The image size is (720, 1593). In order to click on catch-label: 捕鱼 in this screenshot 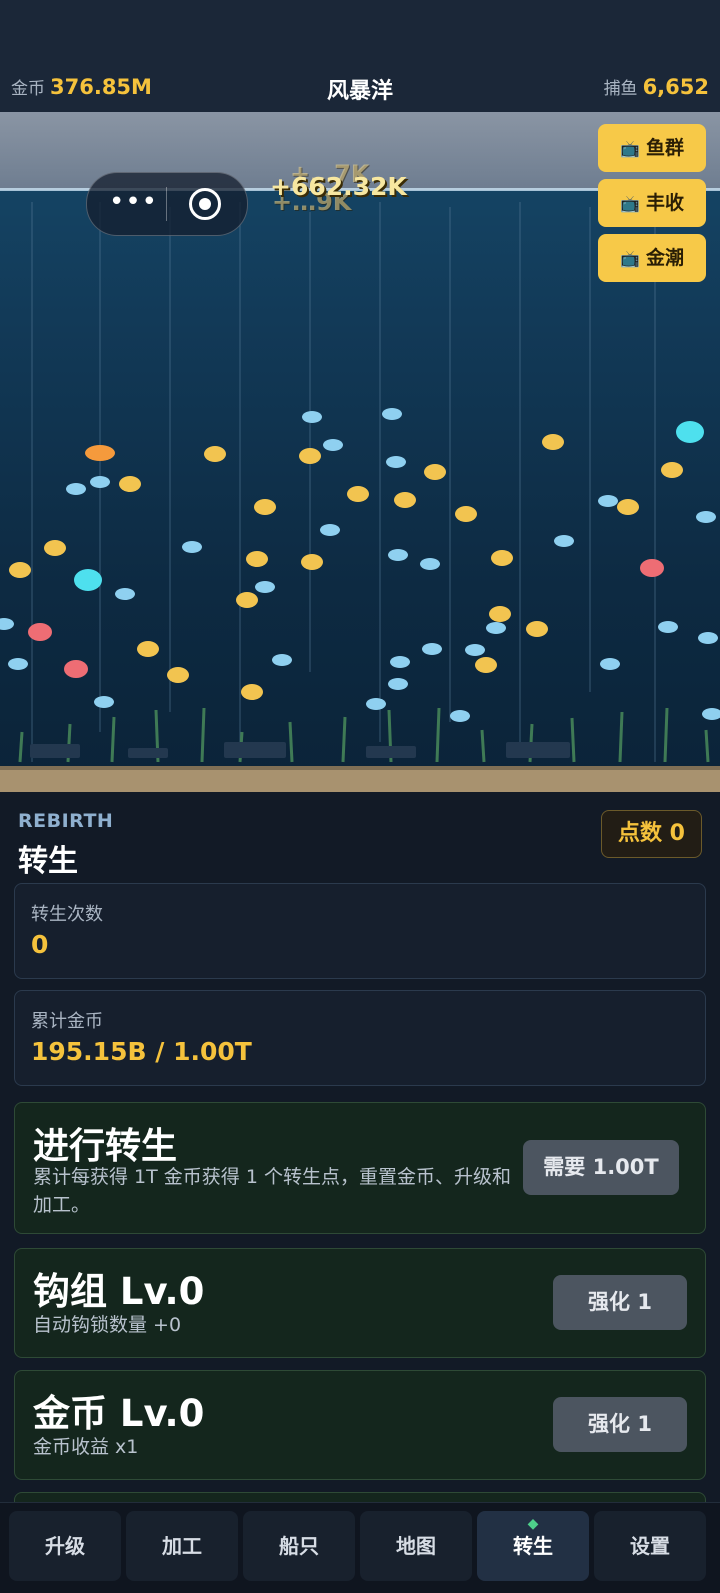, I will do `click(620, 89)`.